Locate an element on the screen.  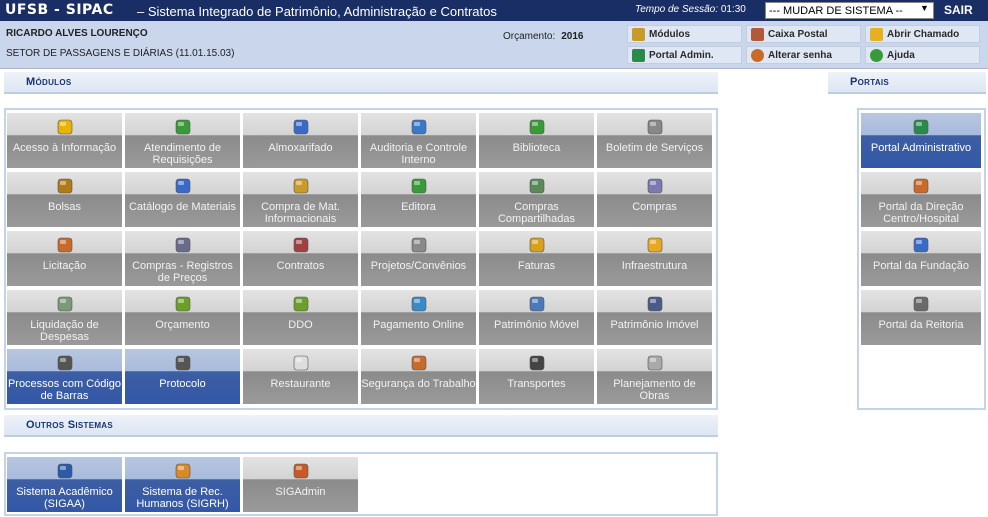
portal-admin-label: Portal Admin. is located at coordinates (681, 55).